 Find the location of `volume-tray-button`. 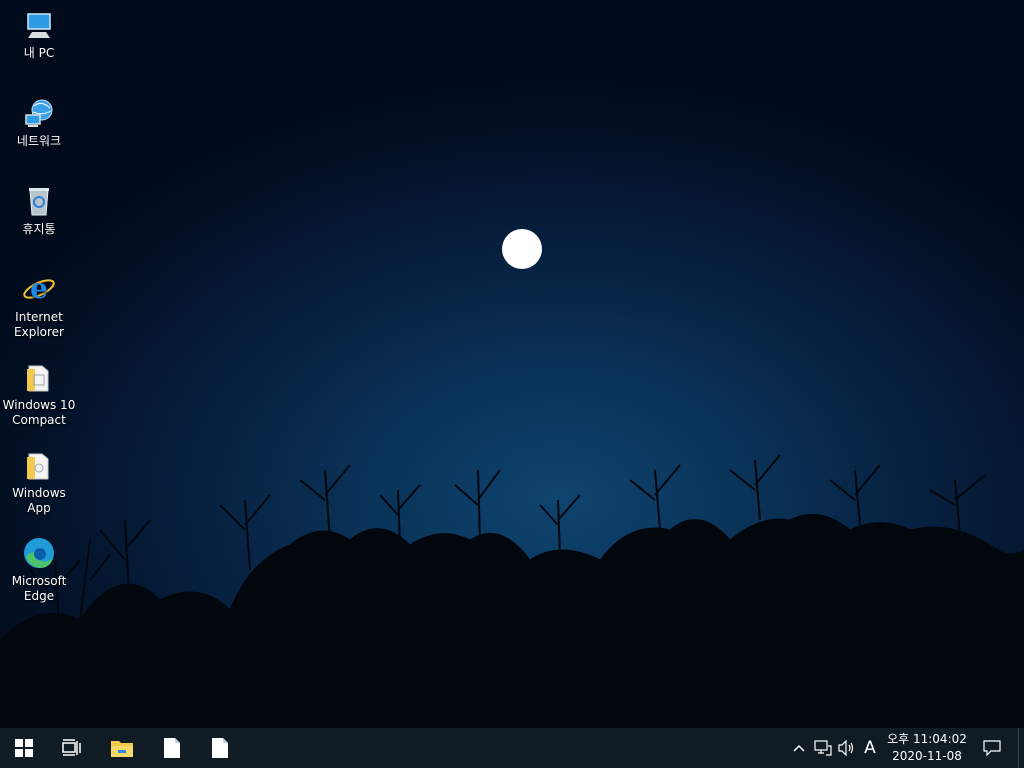

volume-tray-button is located at coordinates (847, 748).